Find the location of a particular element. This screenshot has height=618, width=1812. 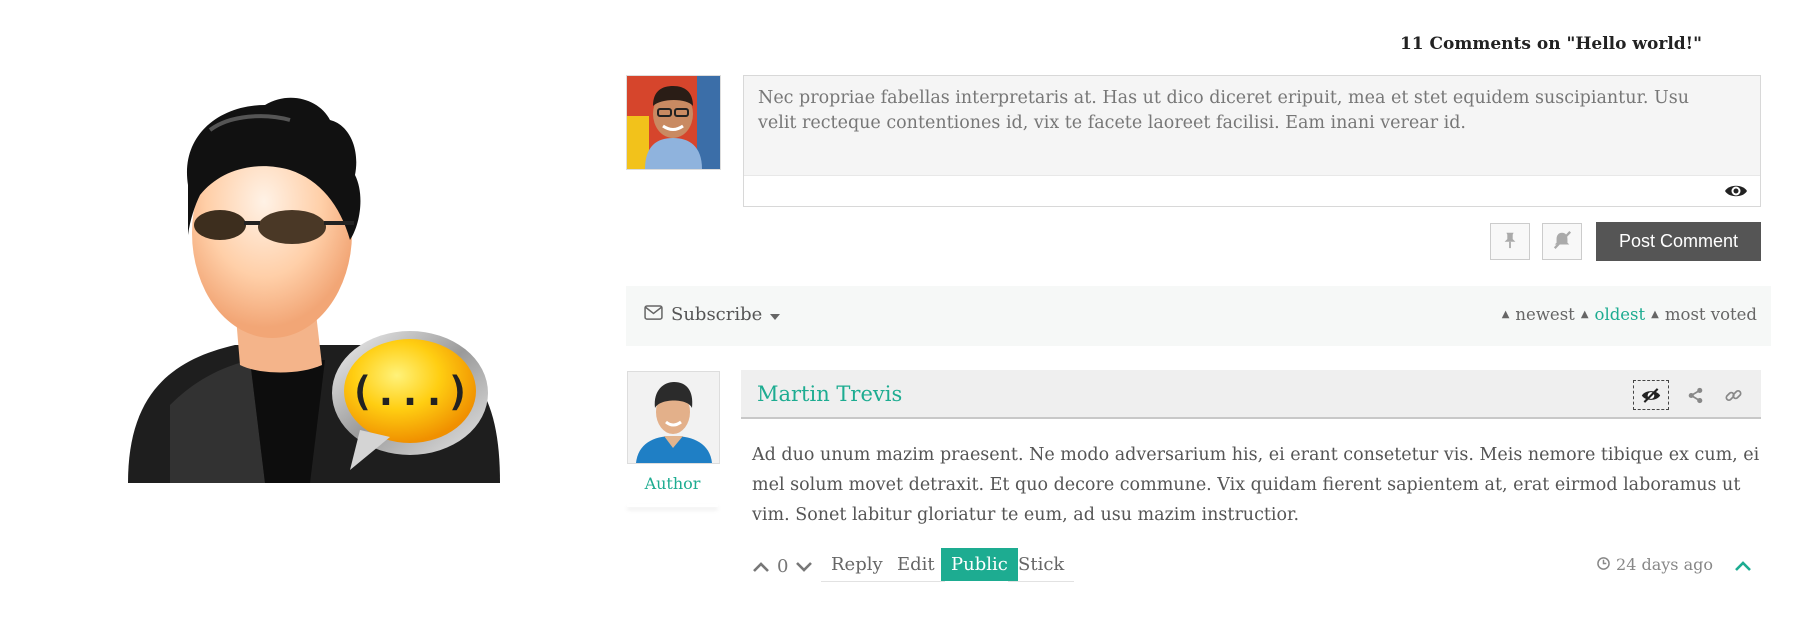

comment-toolbar: Subscribe ▲ newest ▲ oldest ▲ most voted is located at coordinates (1198, 316).